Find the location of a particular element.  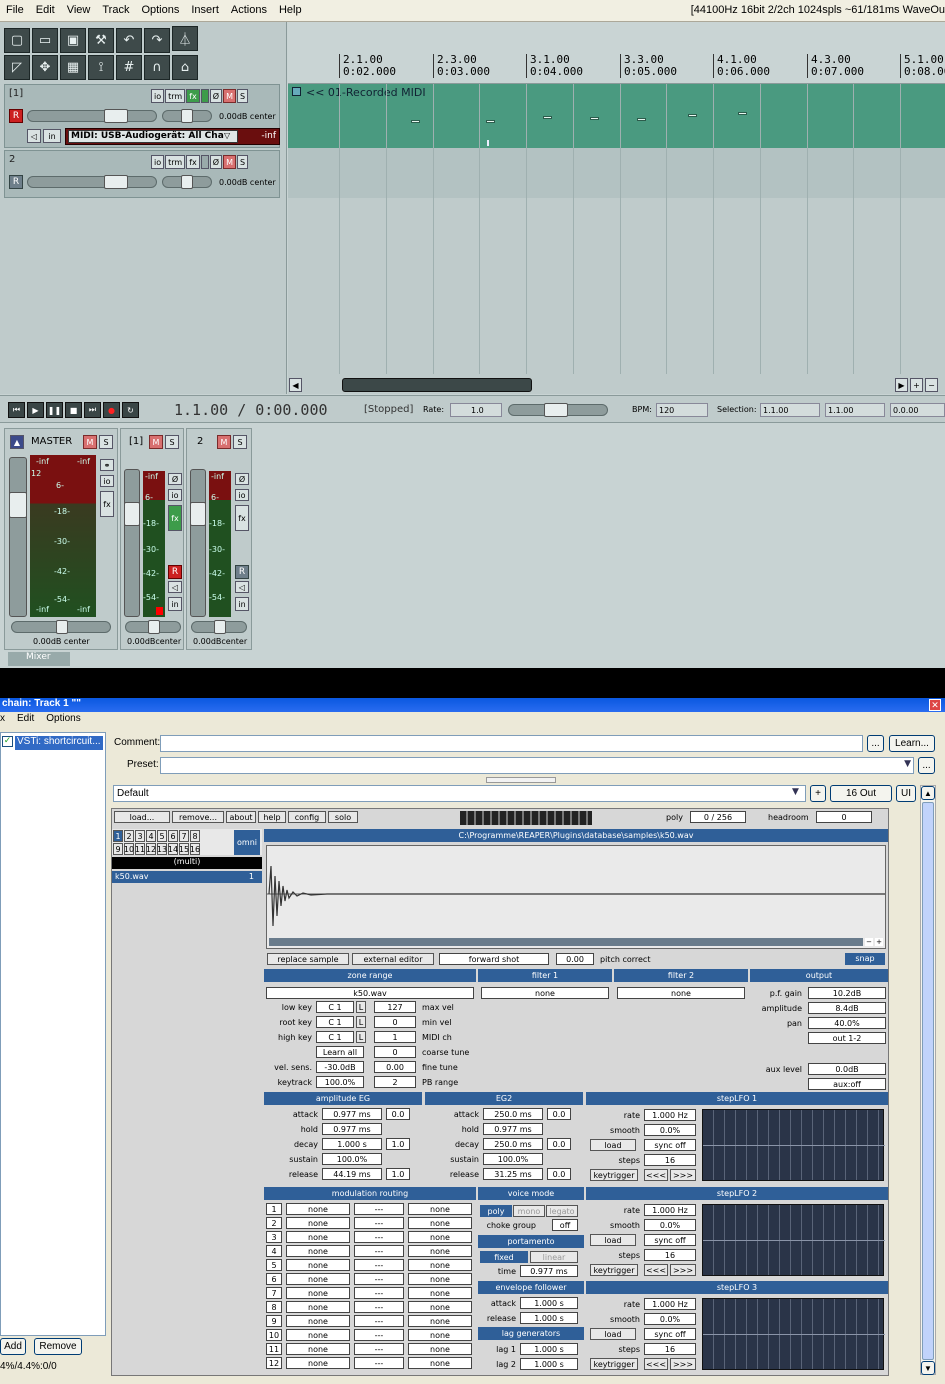

amp-eg-param-value: 1.000 s is located at coordinates (352, 1144).